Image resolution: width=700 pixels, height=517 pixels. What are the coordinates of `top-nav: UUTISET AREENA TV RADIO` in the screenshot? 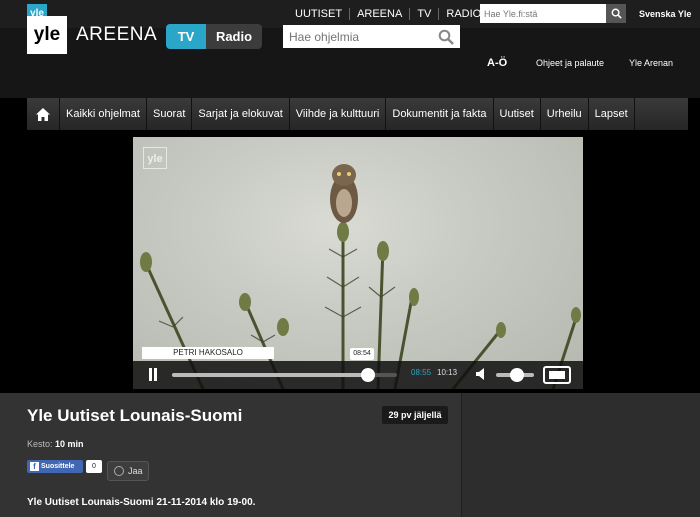 It's located at (388, 14).